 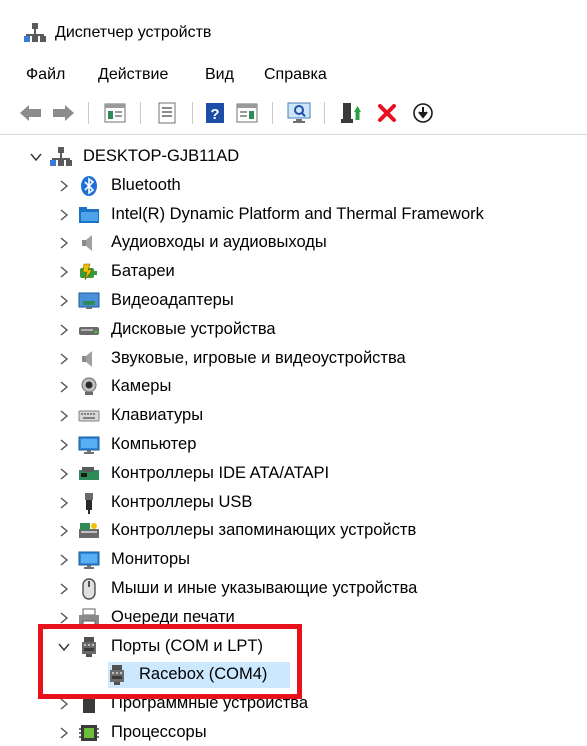 What do you see at coordinates (35, 33) in the screenshot?
I see `device-manager-app-icon` at bounding box center [35, 33].